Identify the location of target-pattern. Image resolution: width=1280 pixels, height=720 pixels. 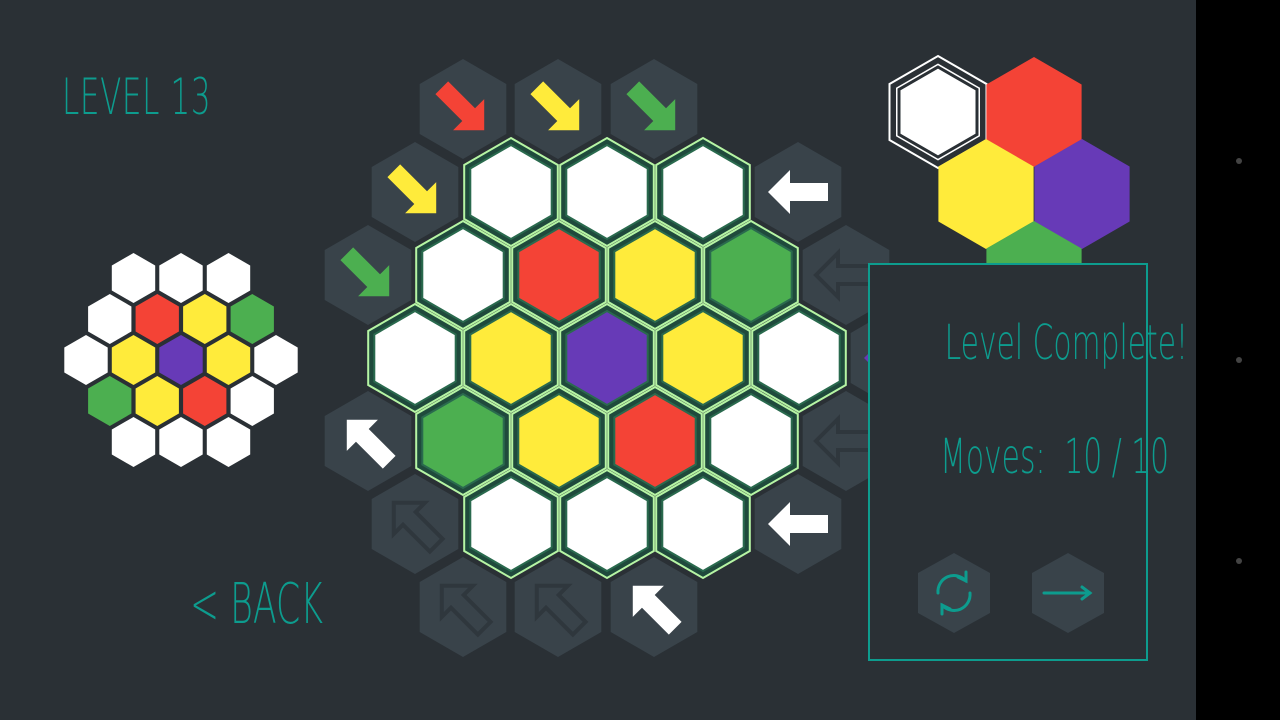
(181, 360).